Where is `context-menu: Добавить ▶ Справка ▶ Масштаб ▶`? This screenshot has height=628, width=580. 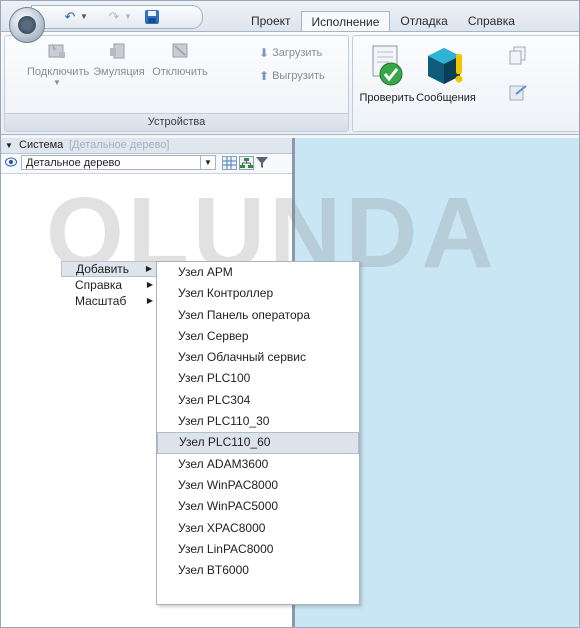 context-menu: Добавить ▶ Справка ▶ Масштаб ▶ is located at coordinates (109, 285).